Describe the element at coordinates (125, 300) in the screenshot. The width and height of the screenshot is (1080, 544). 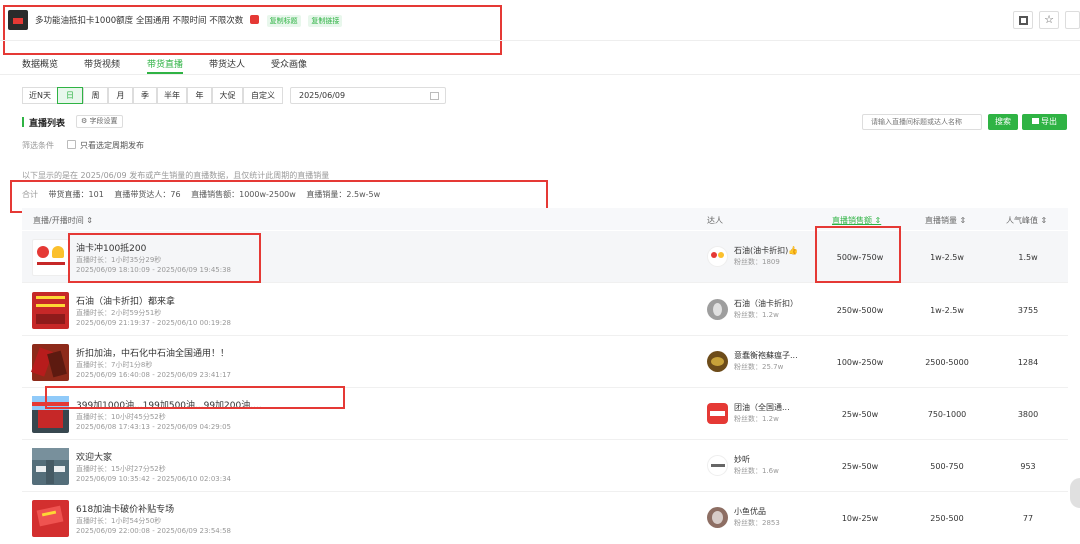
I see `live-title: 石油（油卡折扣）都来拿` at that location.